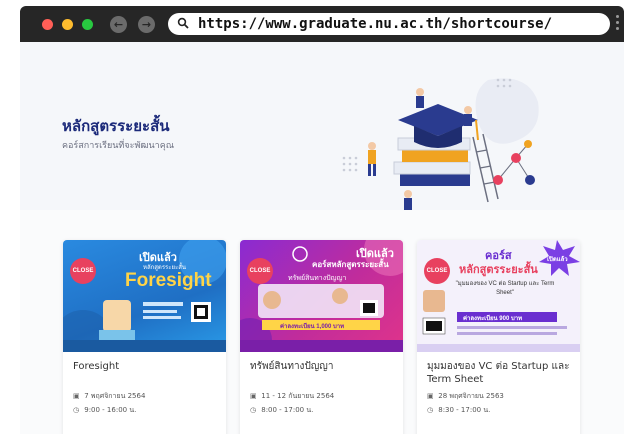 This screenshot has width=630, height=439. I want to click on course-date: ▣ 11 - 12 กันยายน 2564, so click(321, 396).